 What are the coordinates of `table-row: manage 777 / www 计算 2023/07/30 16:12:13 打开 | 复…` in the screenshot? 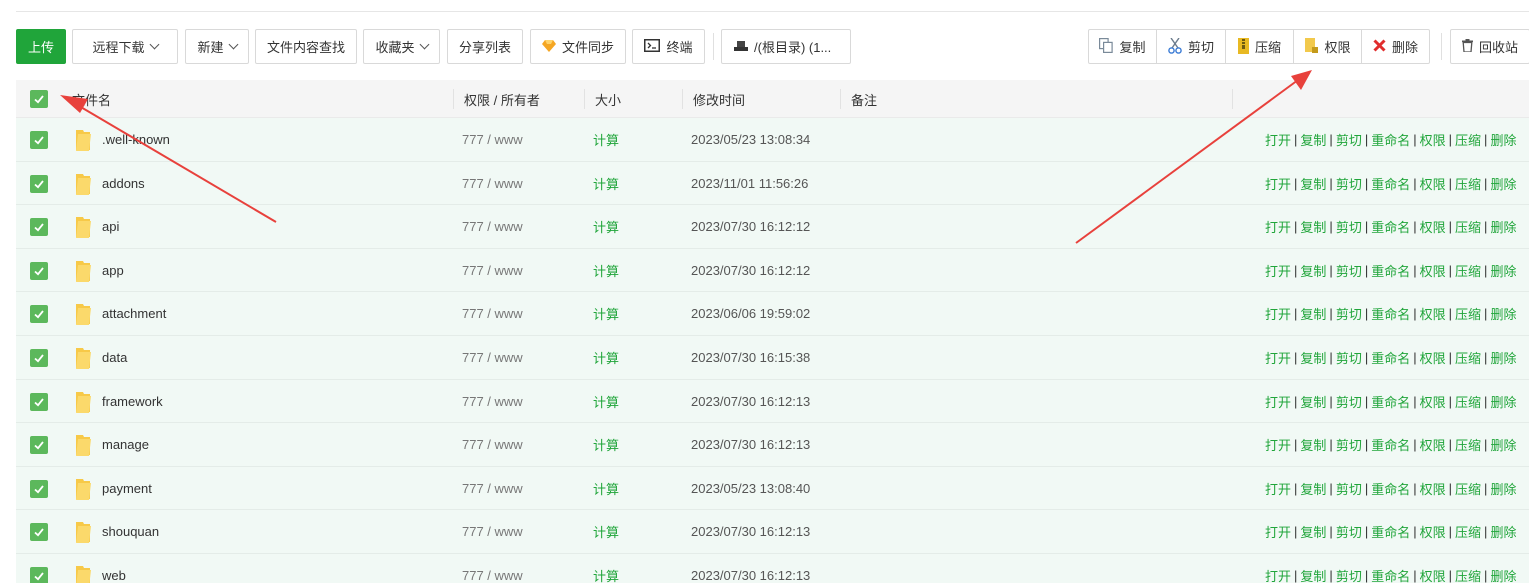 It's located at (772, 445).